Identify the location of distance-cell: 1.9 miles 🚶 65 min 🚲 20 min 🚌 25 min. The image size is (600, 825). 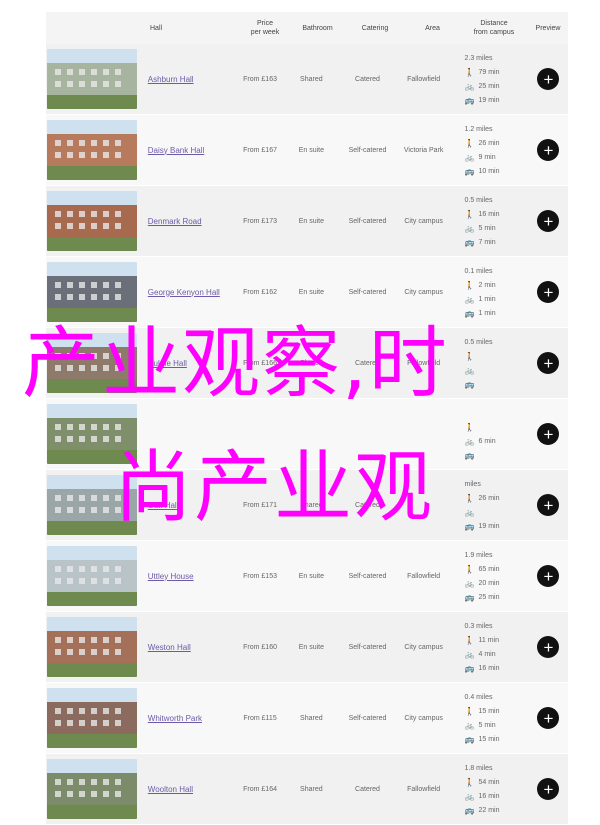
(489, 576).